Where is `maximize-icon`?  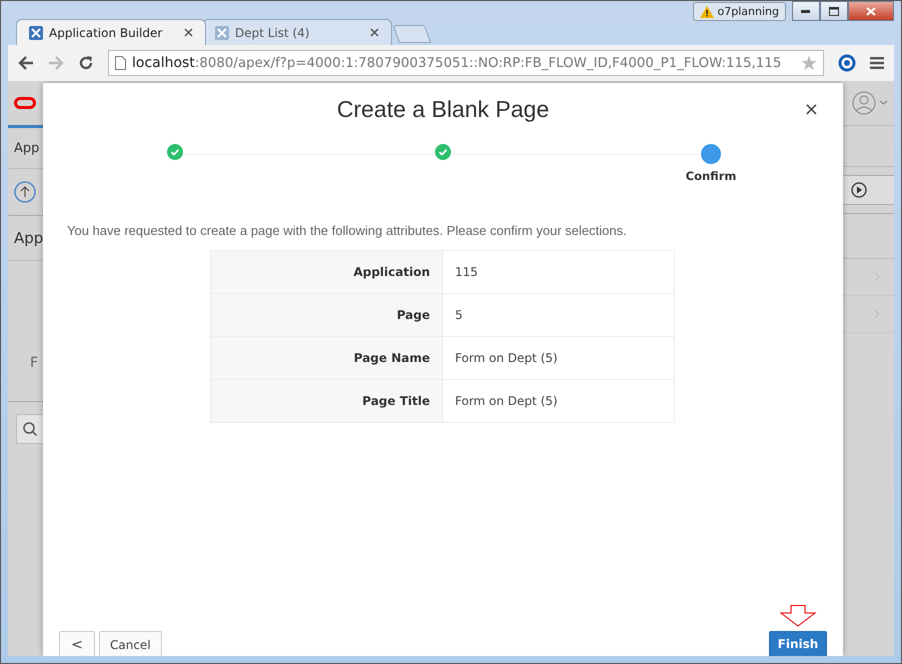
maximize-icon is located at coordinates (834, 11).